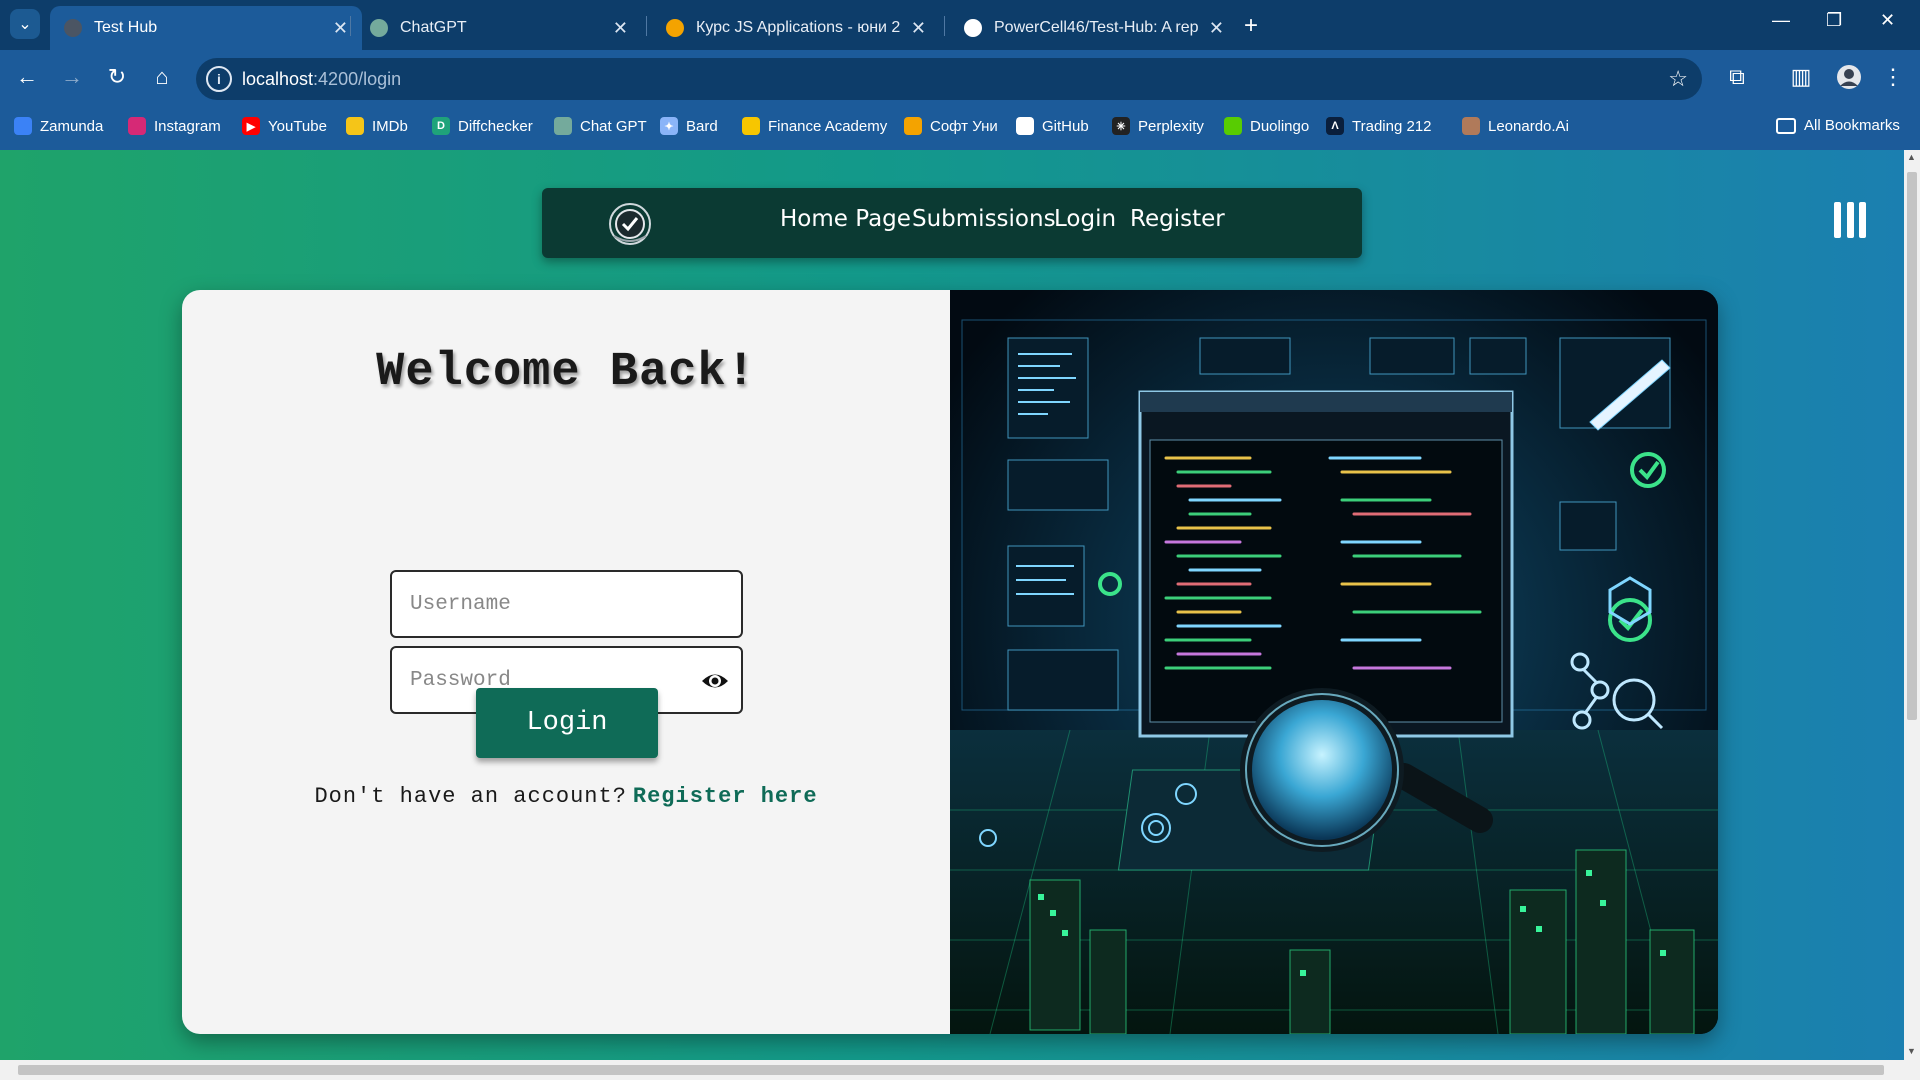  Describe the element at coordinates (567, 723) in the screenshot. I see `login-button: Login` at that location.